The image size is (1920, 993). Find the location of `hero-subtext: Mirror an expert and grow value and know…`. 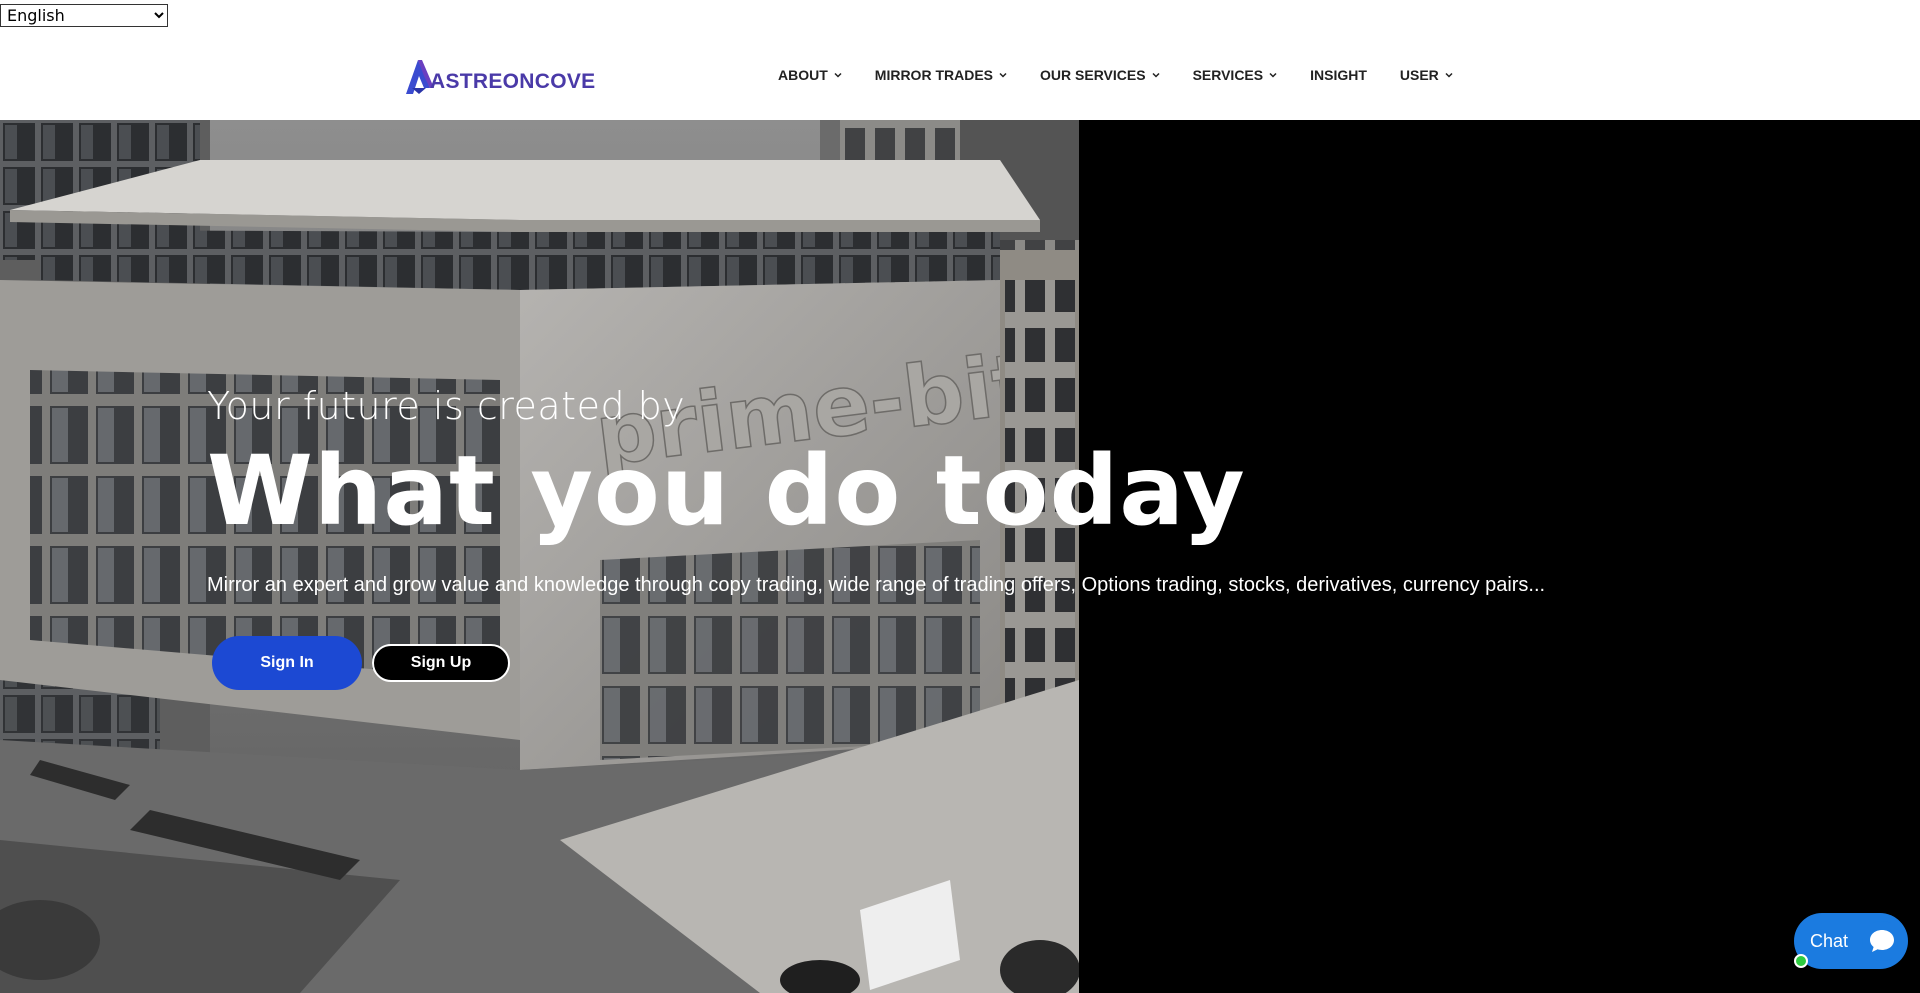

hero-subtext: Mirror an expert and grow value and know… is located at coordinates (876, 585).